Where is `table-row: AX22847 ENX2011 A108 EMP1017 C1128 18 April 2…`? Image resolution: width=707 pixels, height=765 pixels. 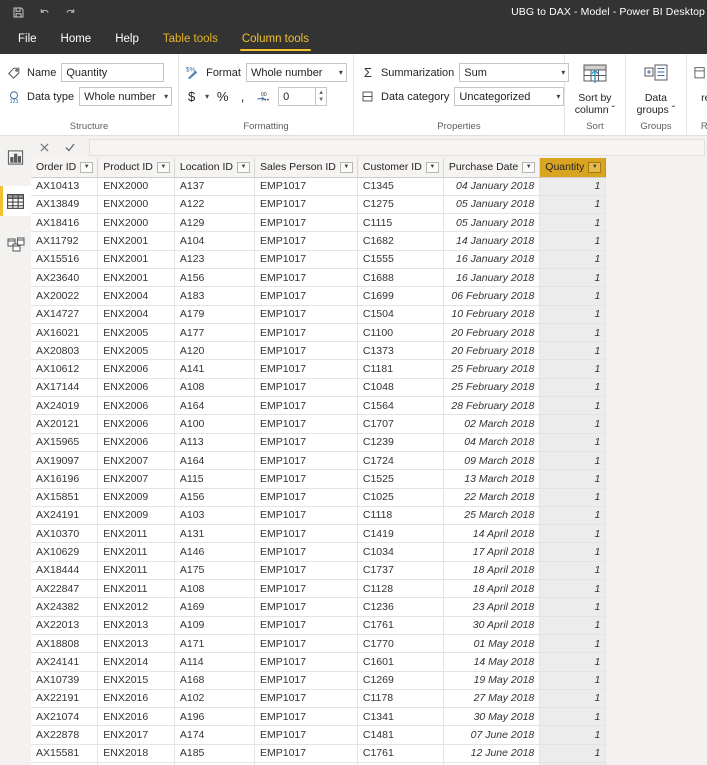 table-row: AX22847 ENX2011 A108 EMP1017 C1128 18 April 2… is located at coordinates (319, 589).